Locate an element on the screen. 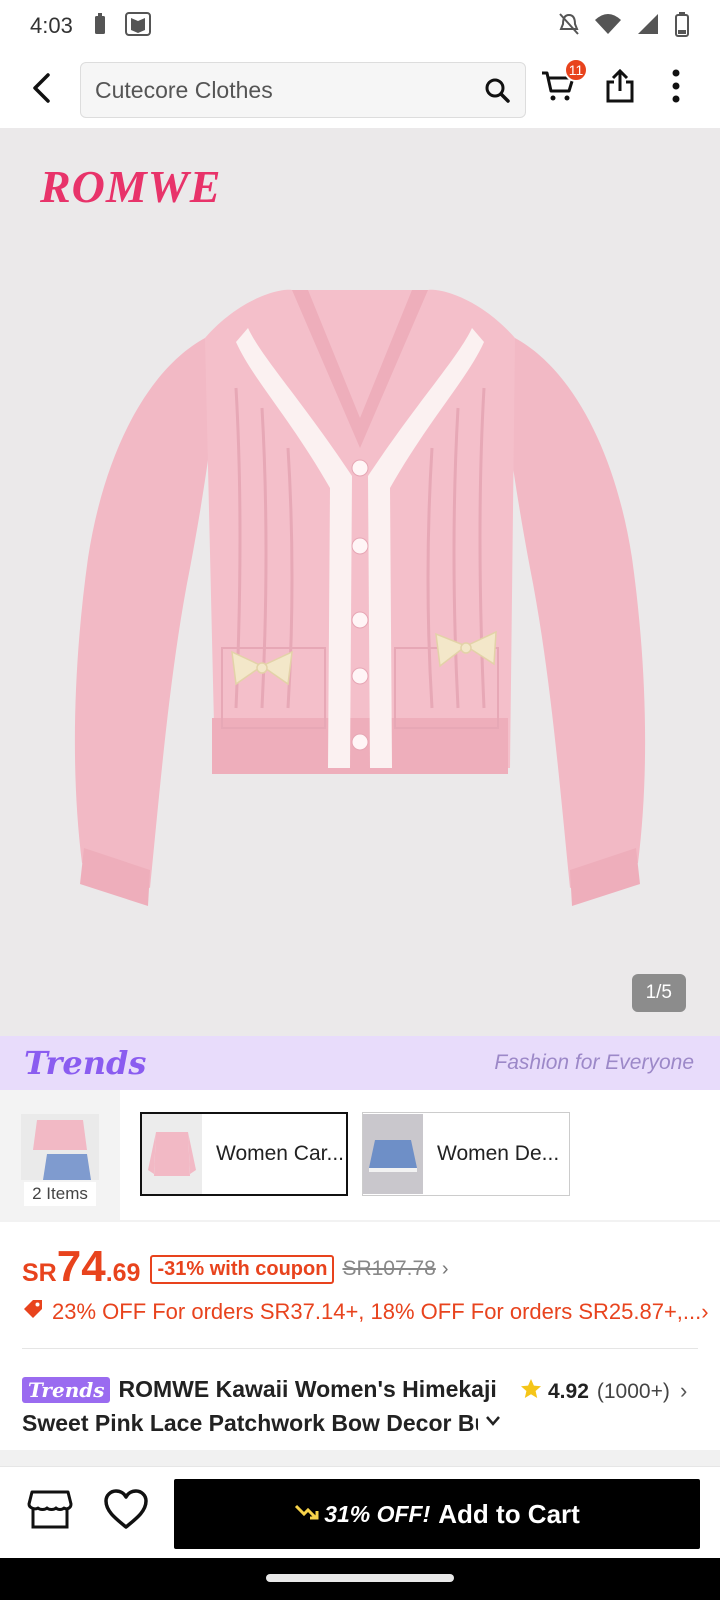 The height and width of the screenshot is (1600, 720). review-count: (1000+) is located at coordinates (633, 1391).